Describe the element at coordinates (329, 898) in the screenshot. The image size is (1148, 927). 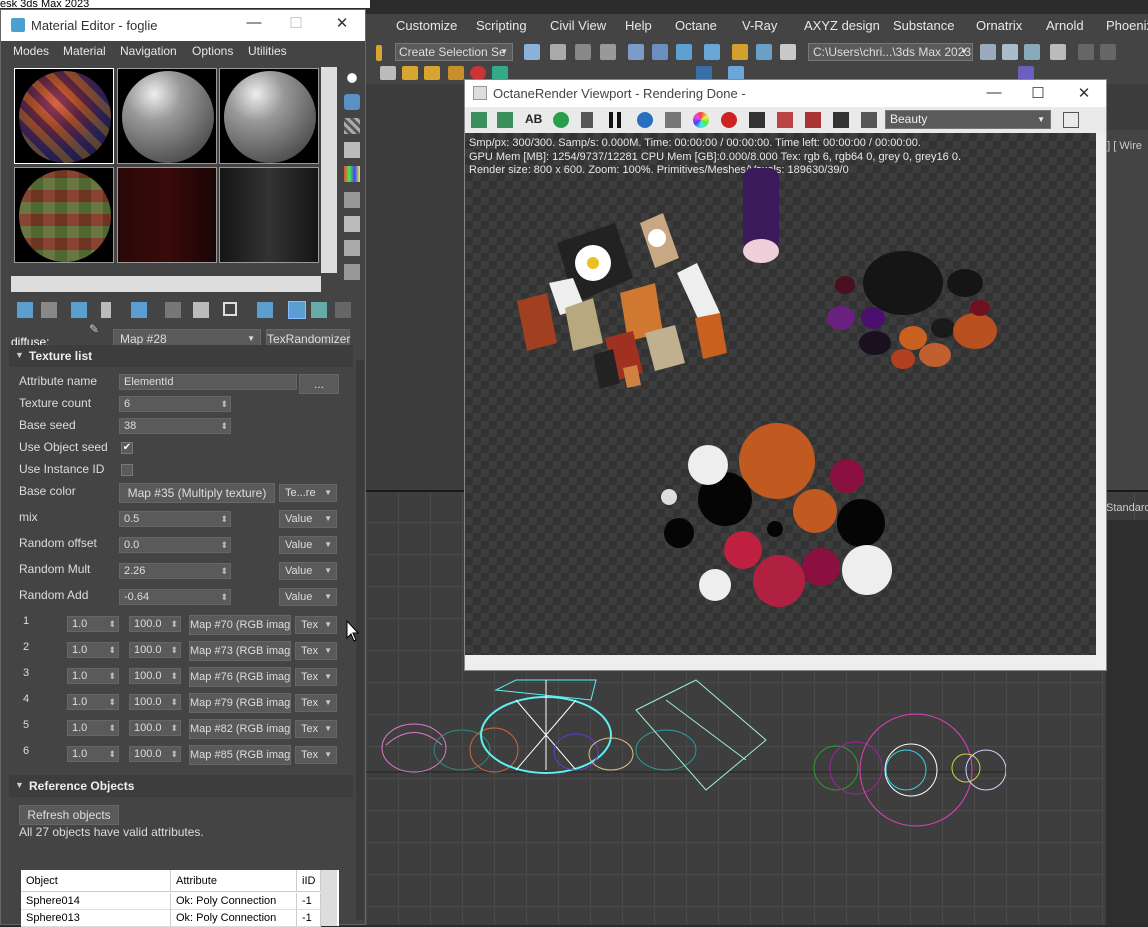
I see `reference-table-scrollbar` at that location.